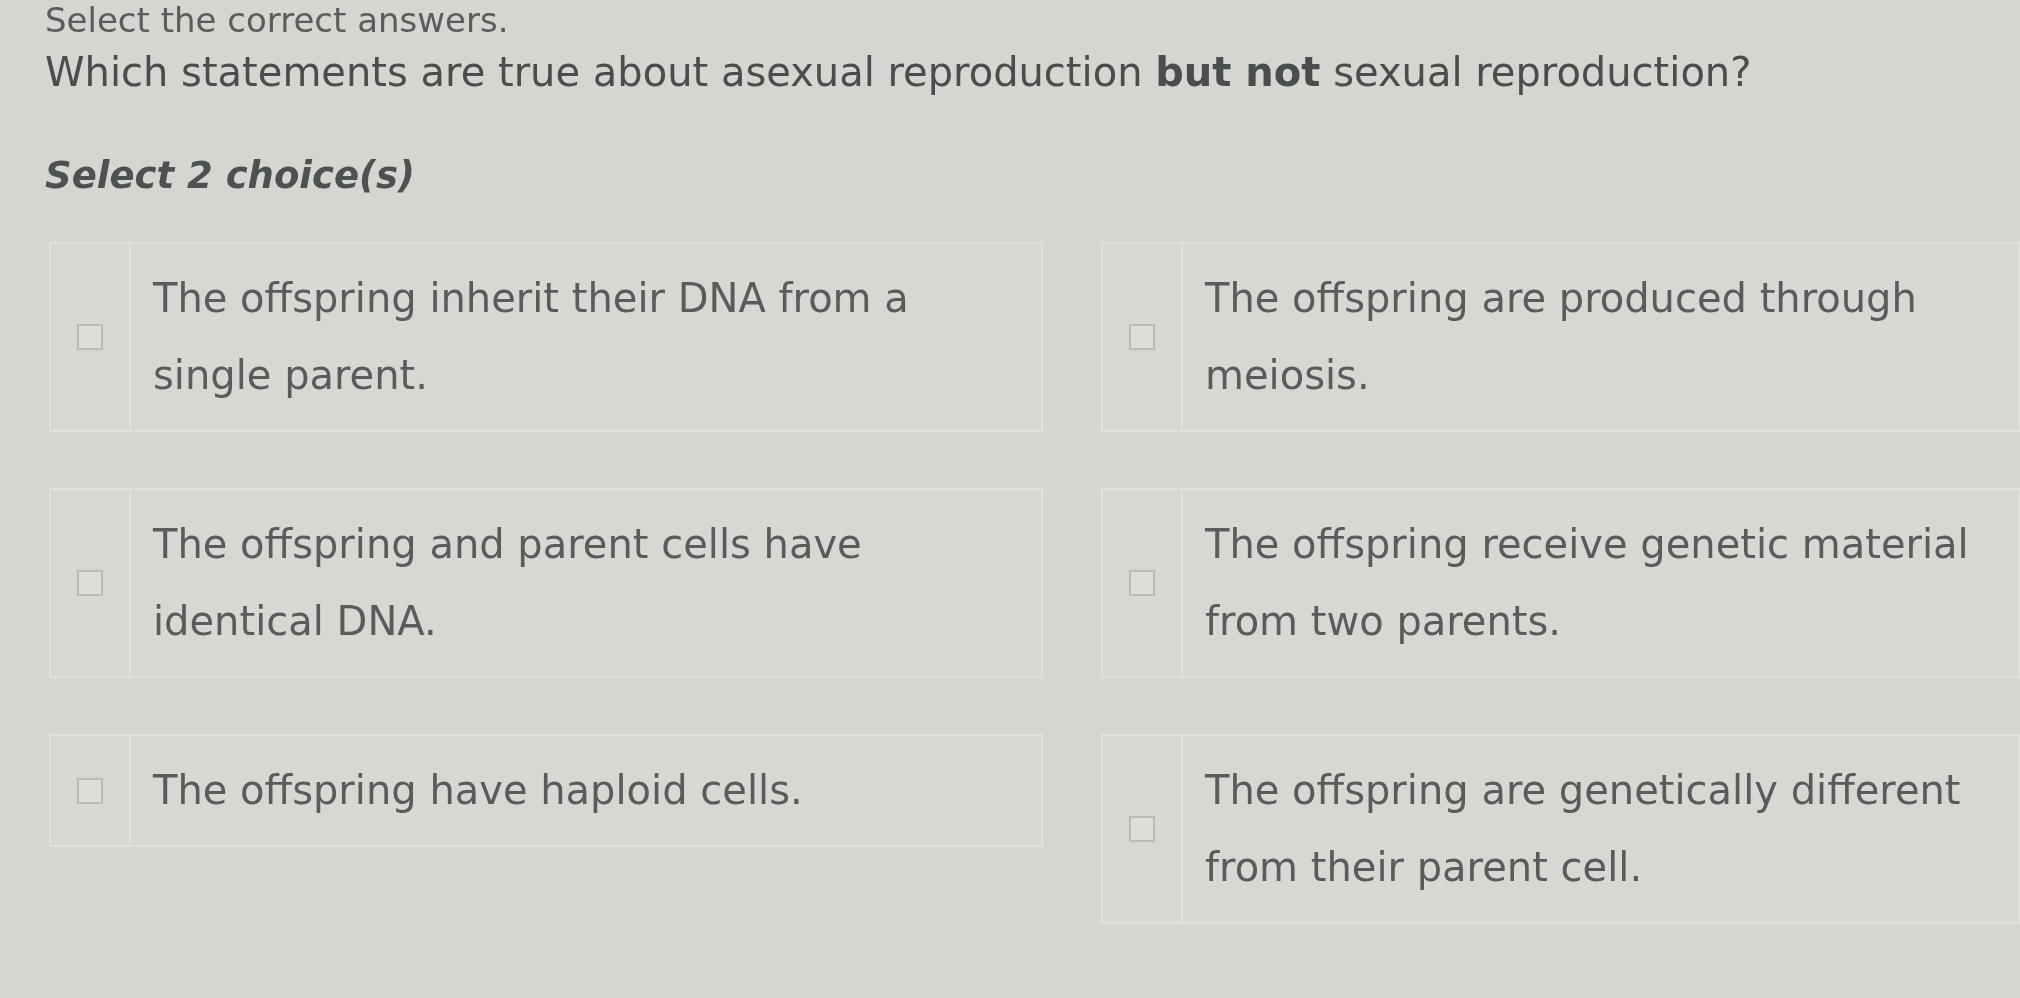  I want to click on choice-card: The offspring inherit their DNA from a single parent., so click(546, 337).